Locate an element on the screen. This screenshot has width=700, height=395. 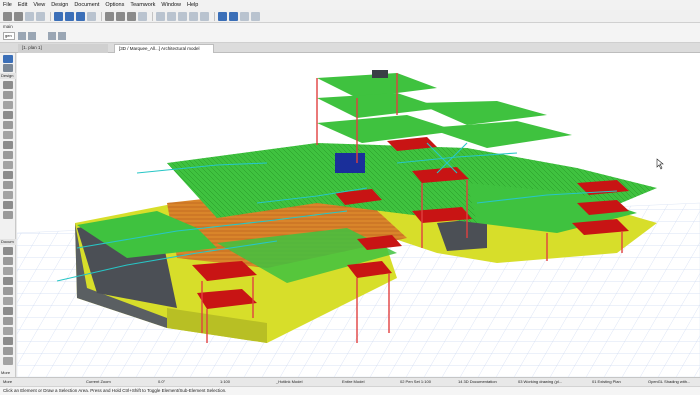
level-dimension-tool-icon is located at coordinates (8, 261).